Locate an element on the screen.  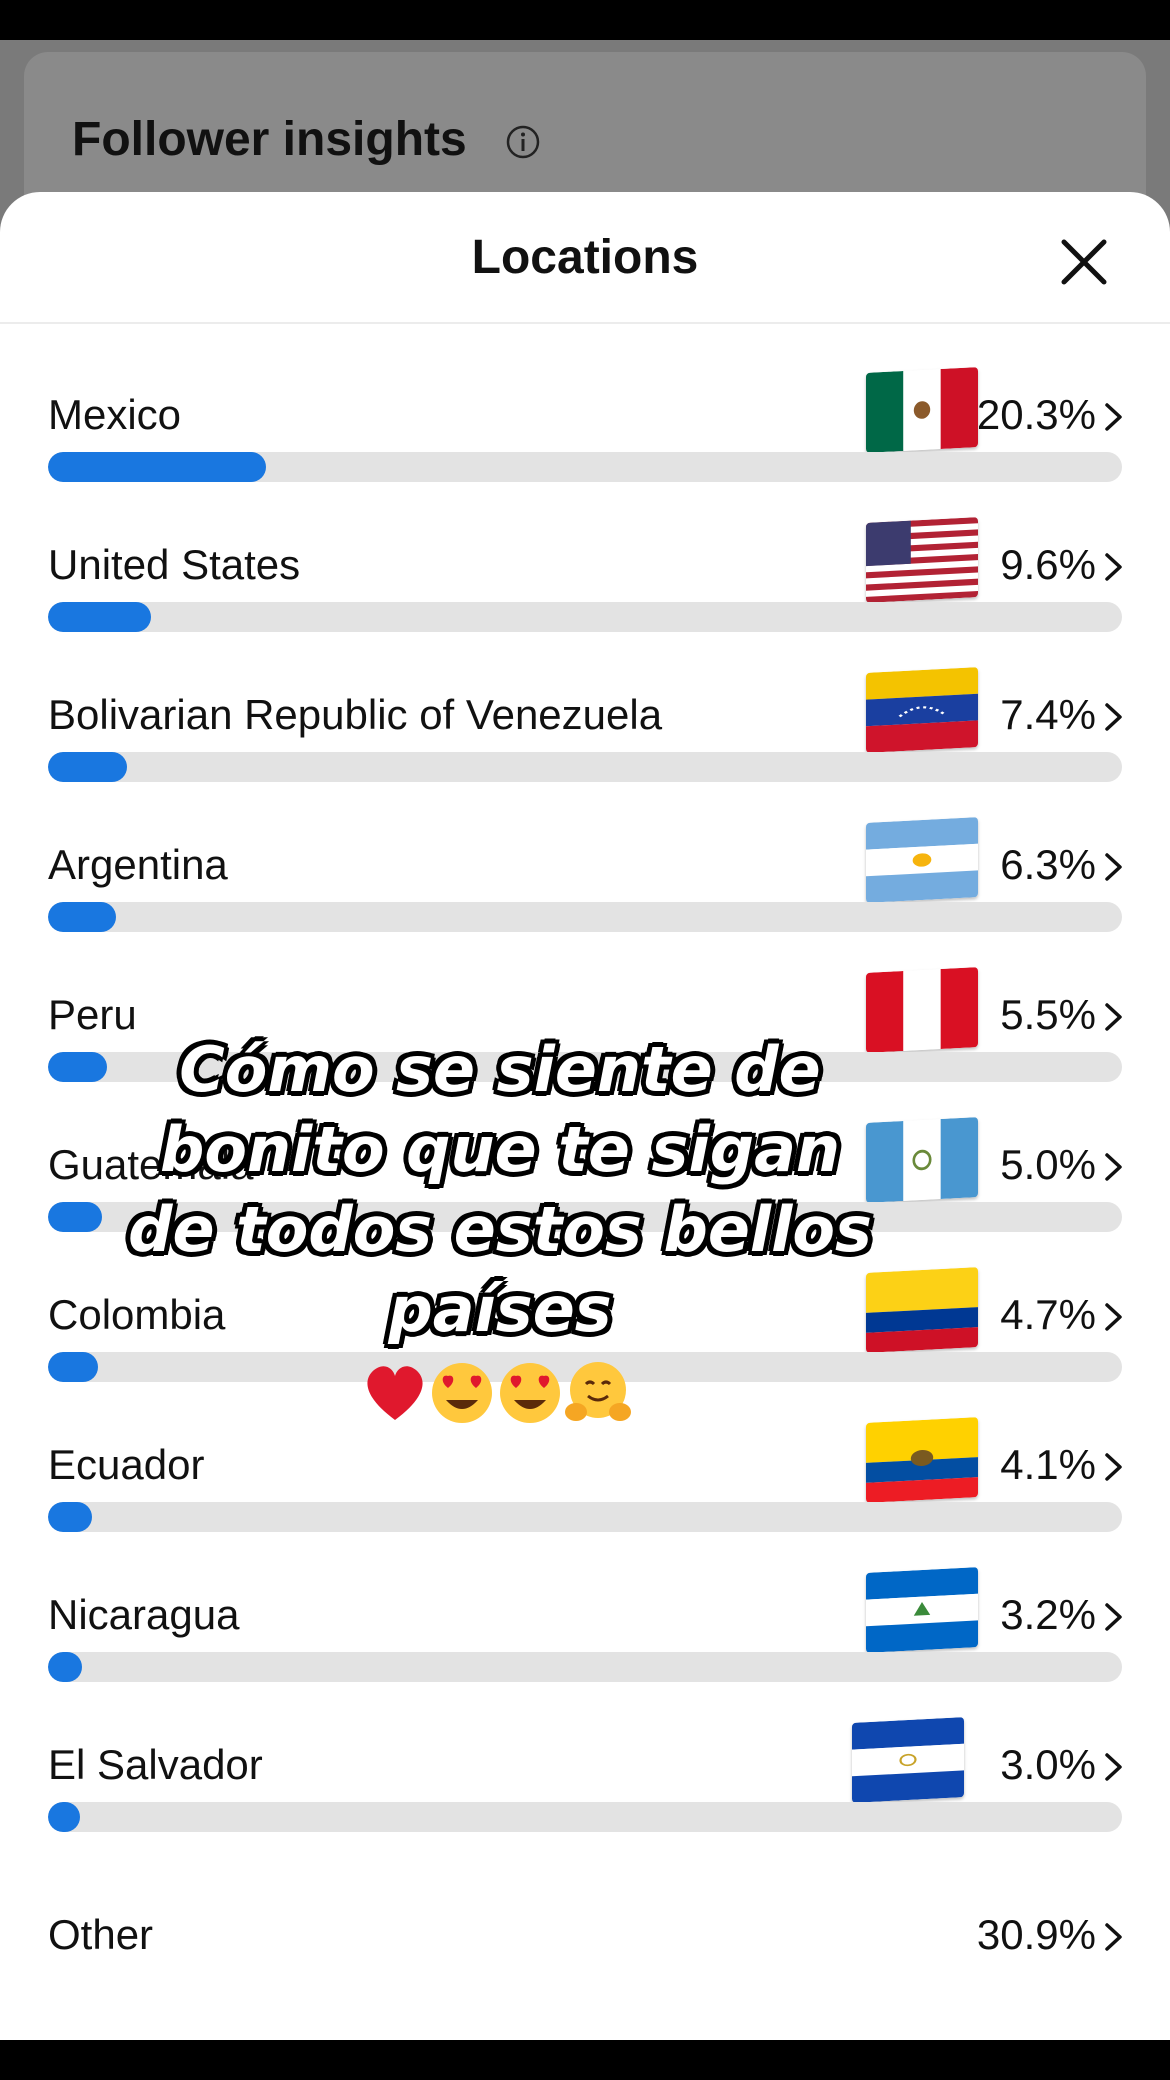
hugging-face-emoji is located at coordinates (598, 1391).